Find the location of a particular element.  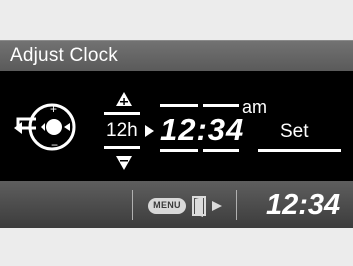

bottom-bezel is located at coordinates (176, 247).